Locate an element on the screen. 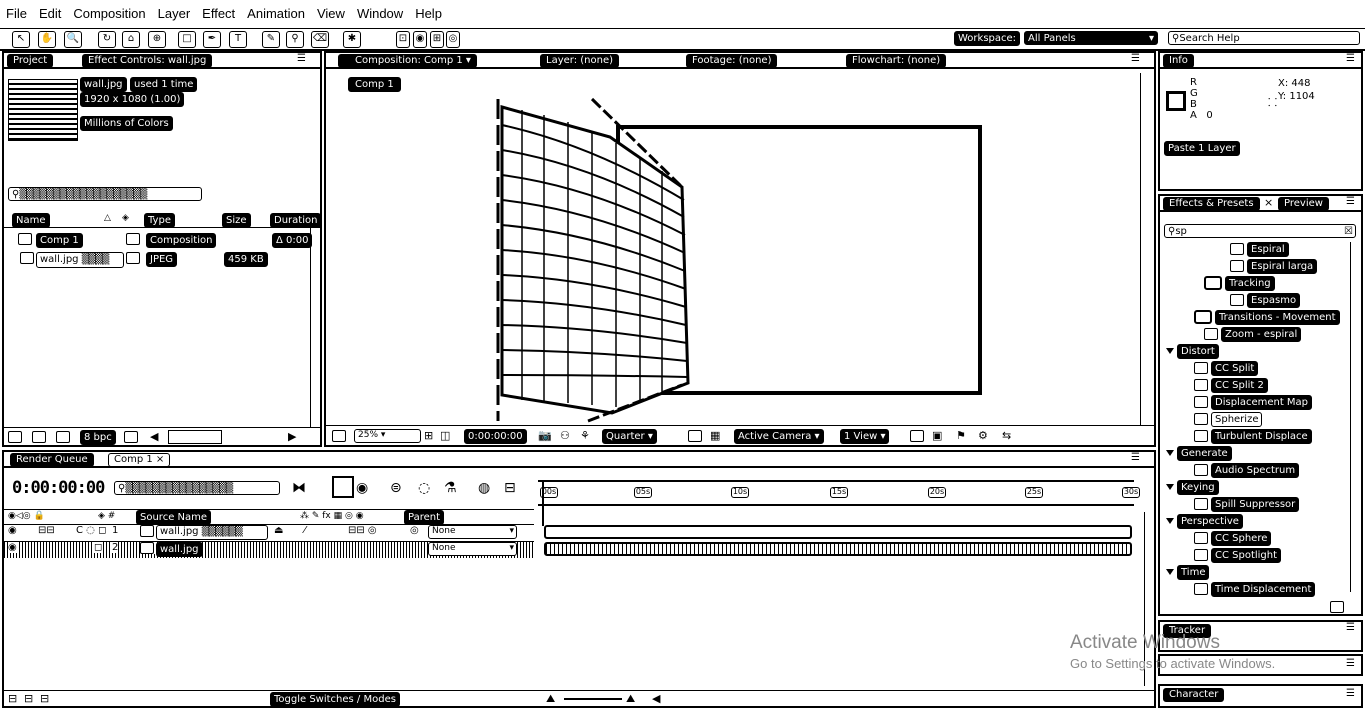 The image size is (1365, 708). tab-layer: Layer: (none) is located at coordinates (580, 61).